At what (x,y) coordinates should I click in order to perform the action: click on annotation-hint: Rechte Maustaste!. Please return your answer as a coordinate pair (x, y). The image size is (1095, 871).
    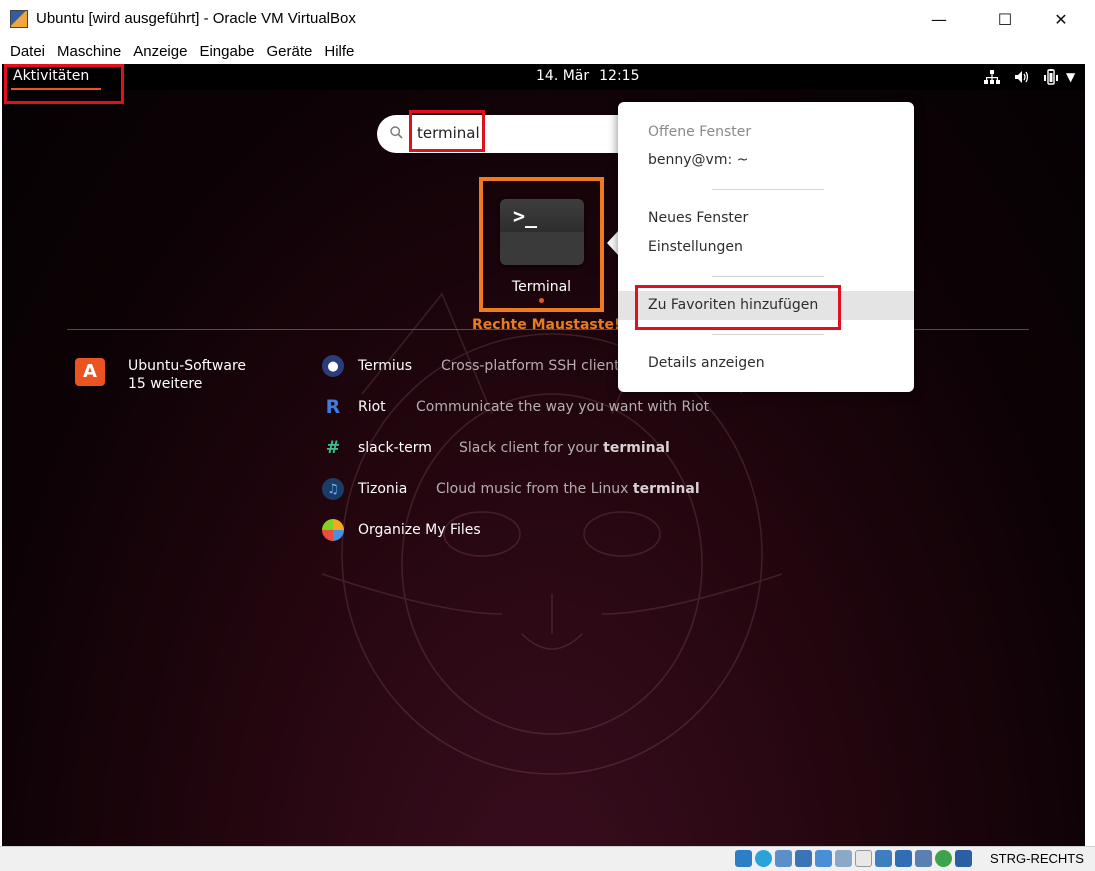
    Looking at the image, I should click on (546, 325).